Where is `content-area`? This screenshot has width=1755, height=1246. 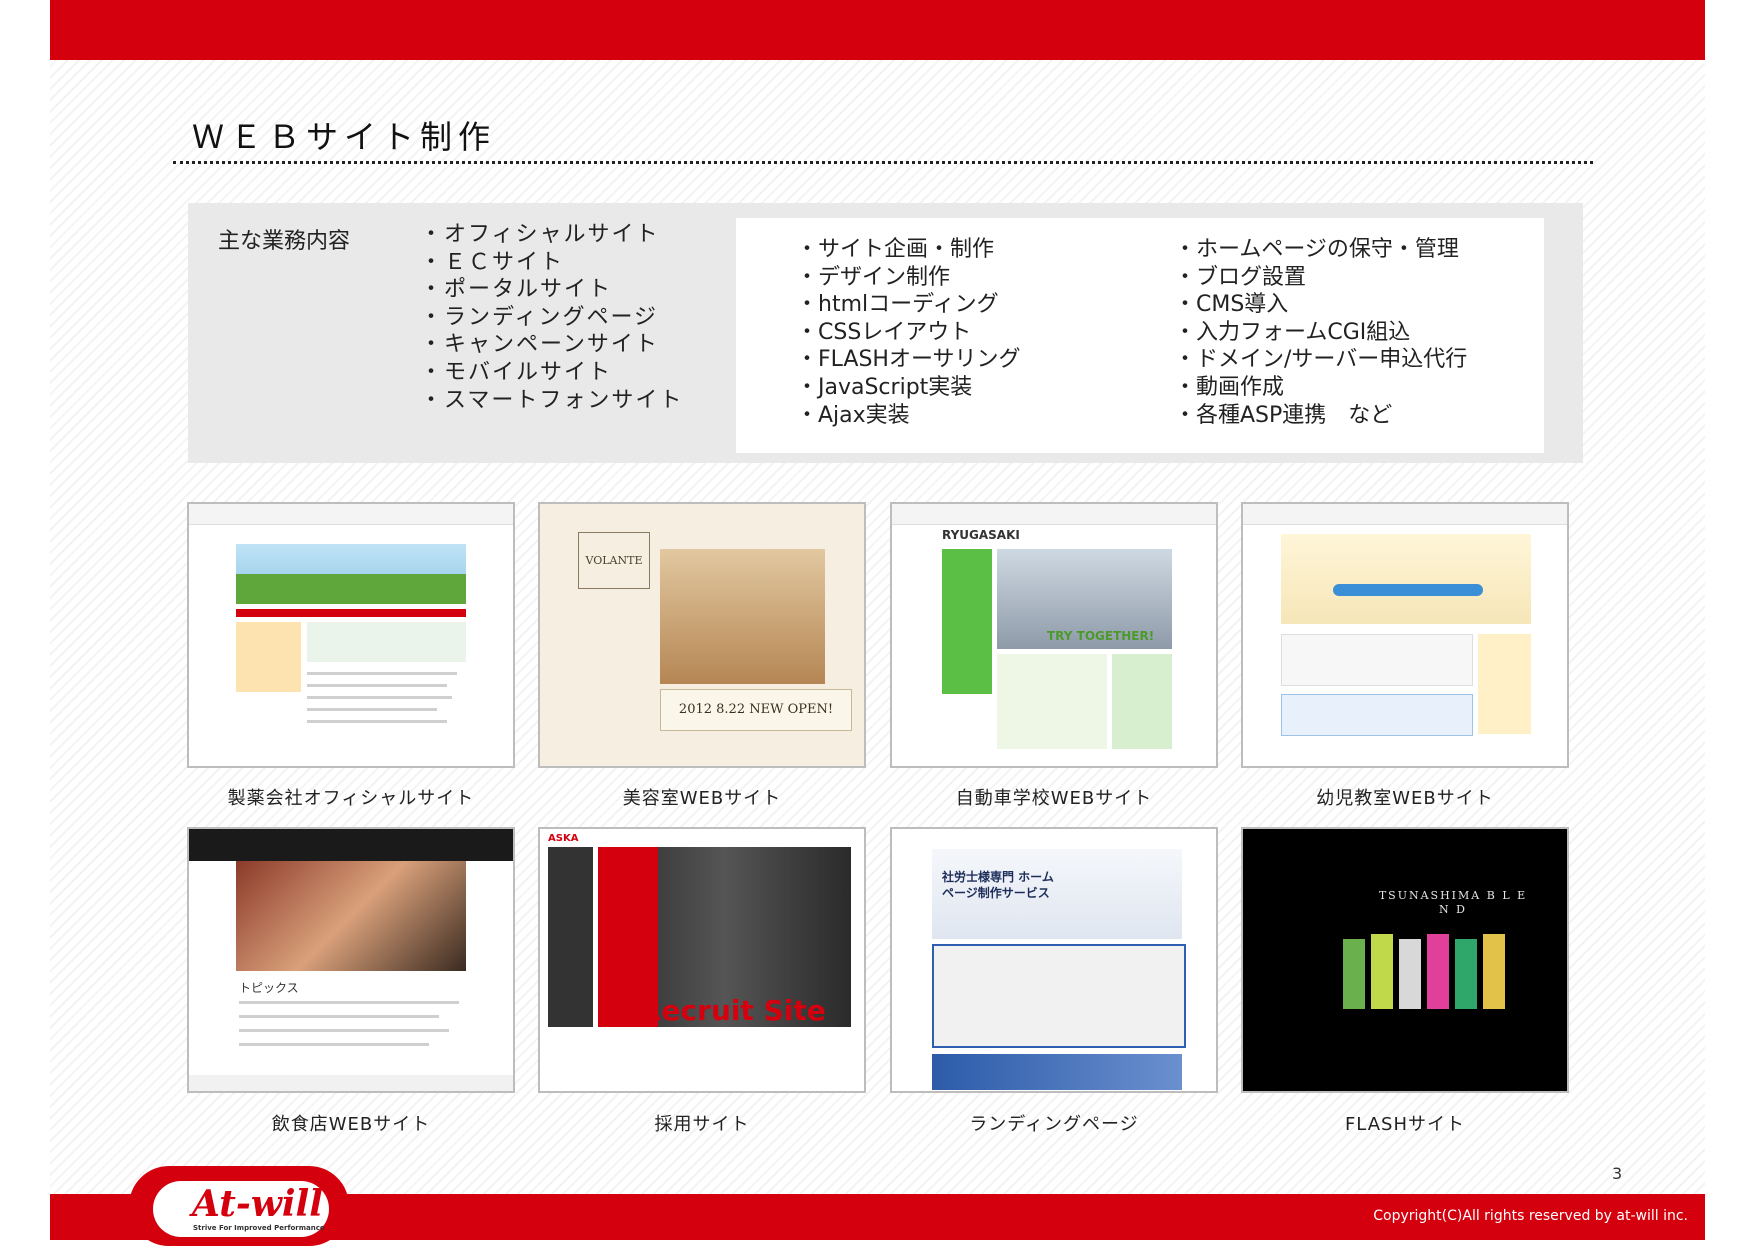 content-area is located at coordinates (1052, 701).